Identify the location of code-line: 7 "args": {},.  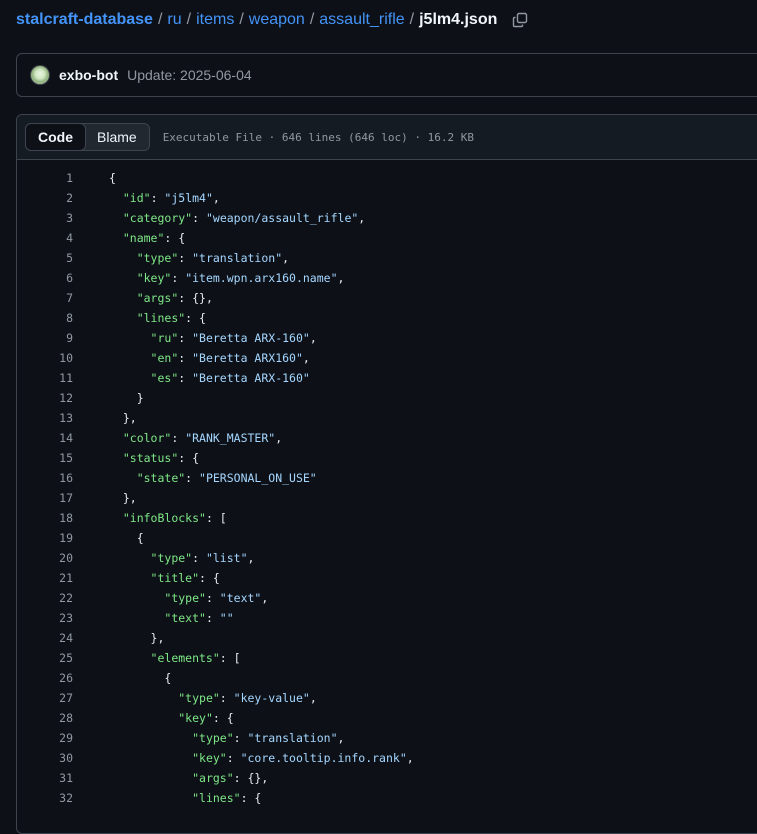
(387, 298).